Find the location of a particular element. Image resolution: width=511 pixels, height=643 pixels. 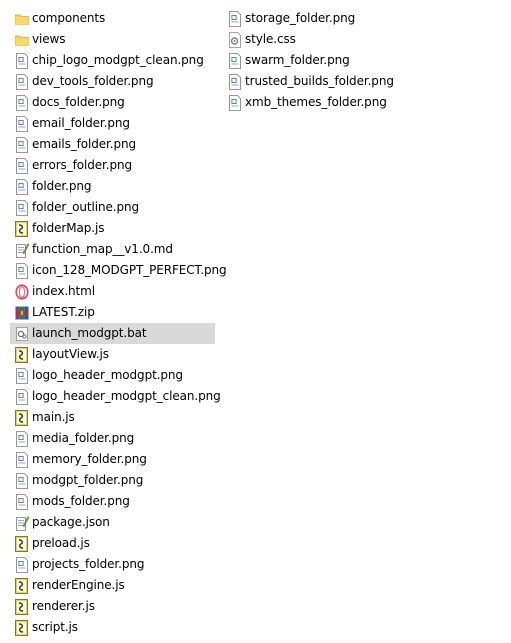

file-name-label: docs_folder.png is located at coordinates (78, 102).